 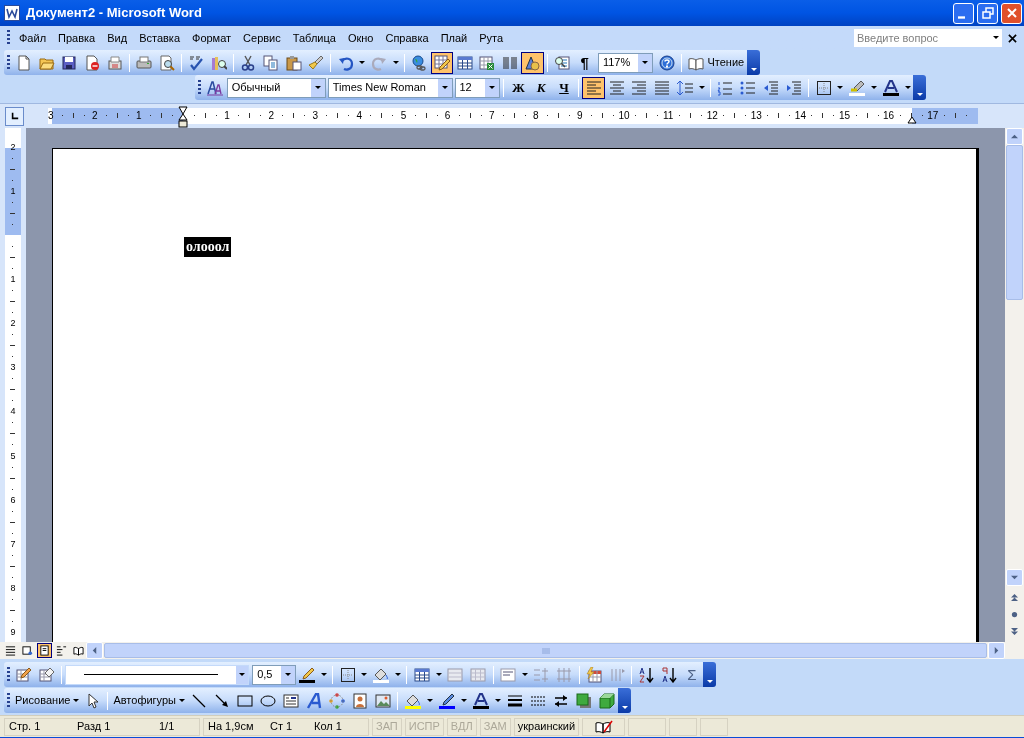 I want to click on ruler-number: 16, so click(x=889, y=116).